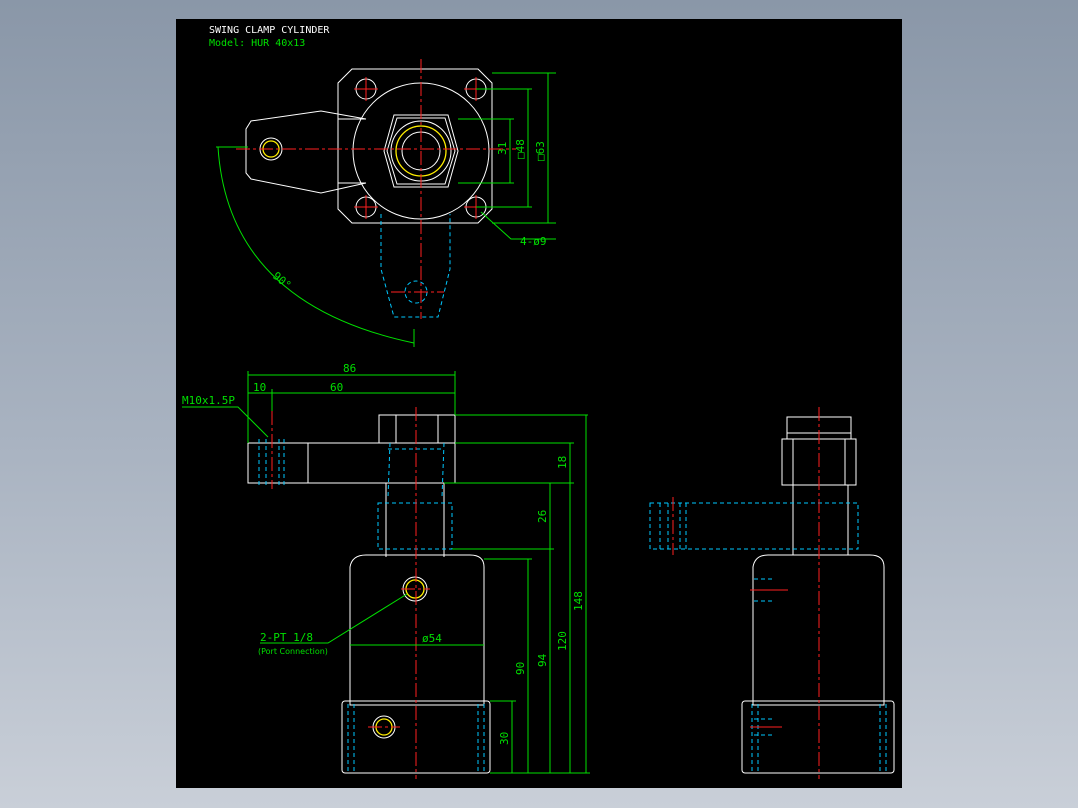 The height and width of the screenshot is (808, 1078). Describe the element at coordinates (772, 593) in the screenshot. I see `side-view` at that location.